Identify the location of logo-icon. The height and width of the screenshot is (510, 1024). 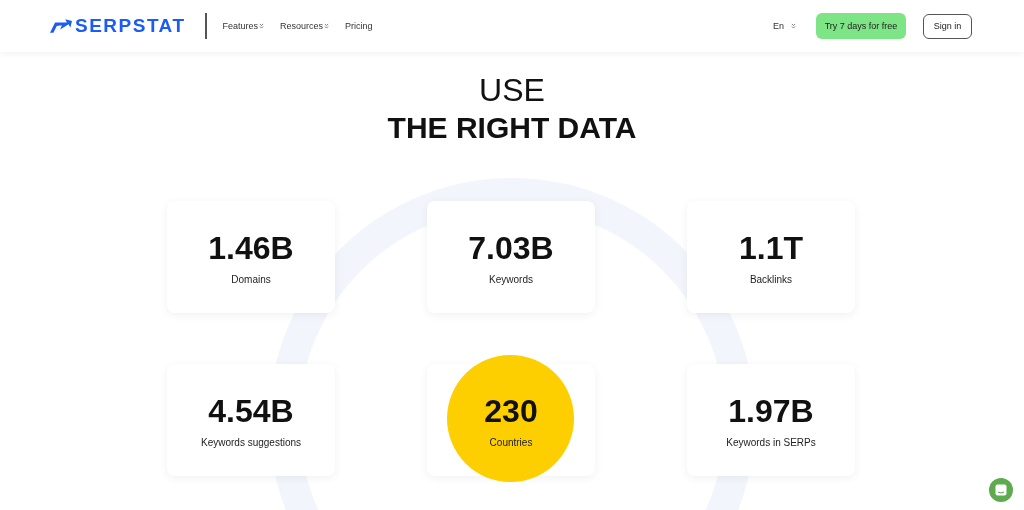
(61, 26).